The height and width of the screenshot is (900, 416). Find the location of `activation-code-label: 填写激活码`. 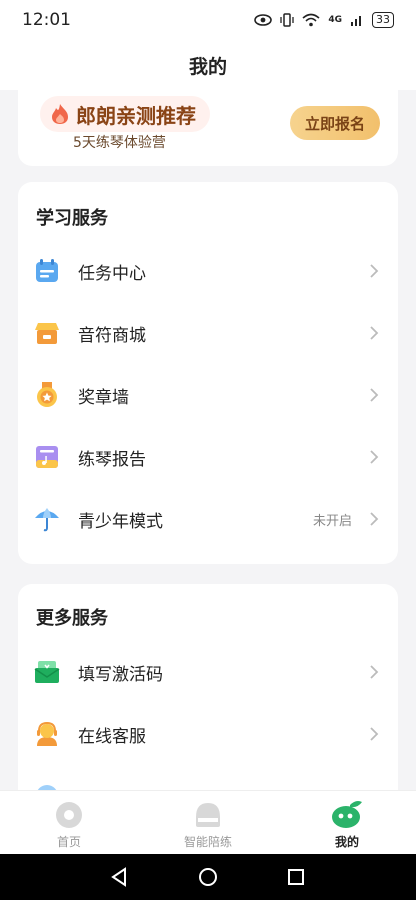

activation-code-label: 填写激活码 is located at coordinates (120, 674).